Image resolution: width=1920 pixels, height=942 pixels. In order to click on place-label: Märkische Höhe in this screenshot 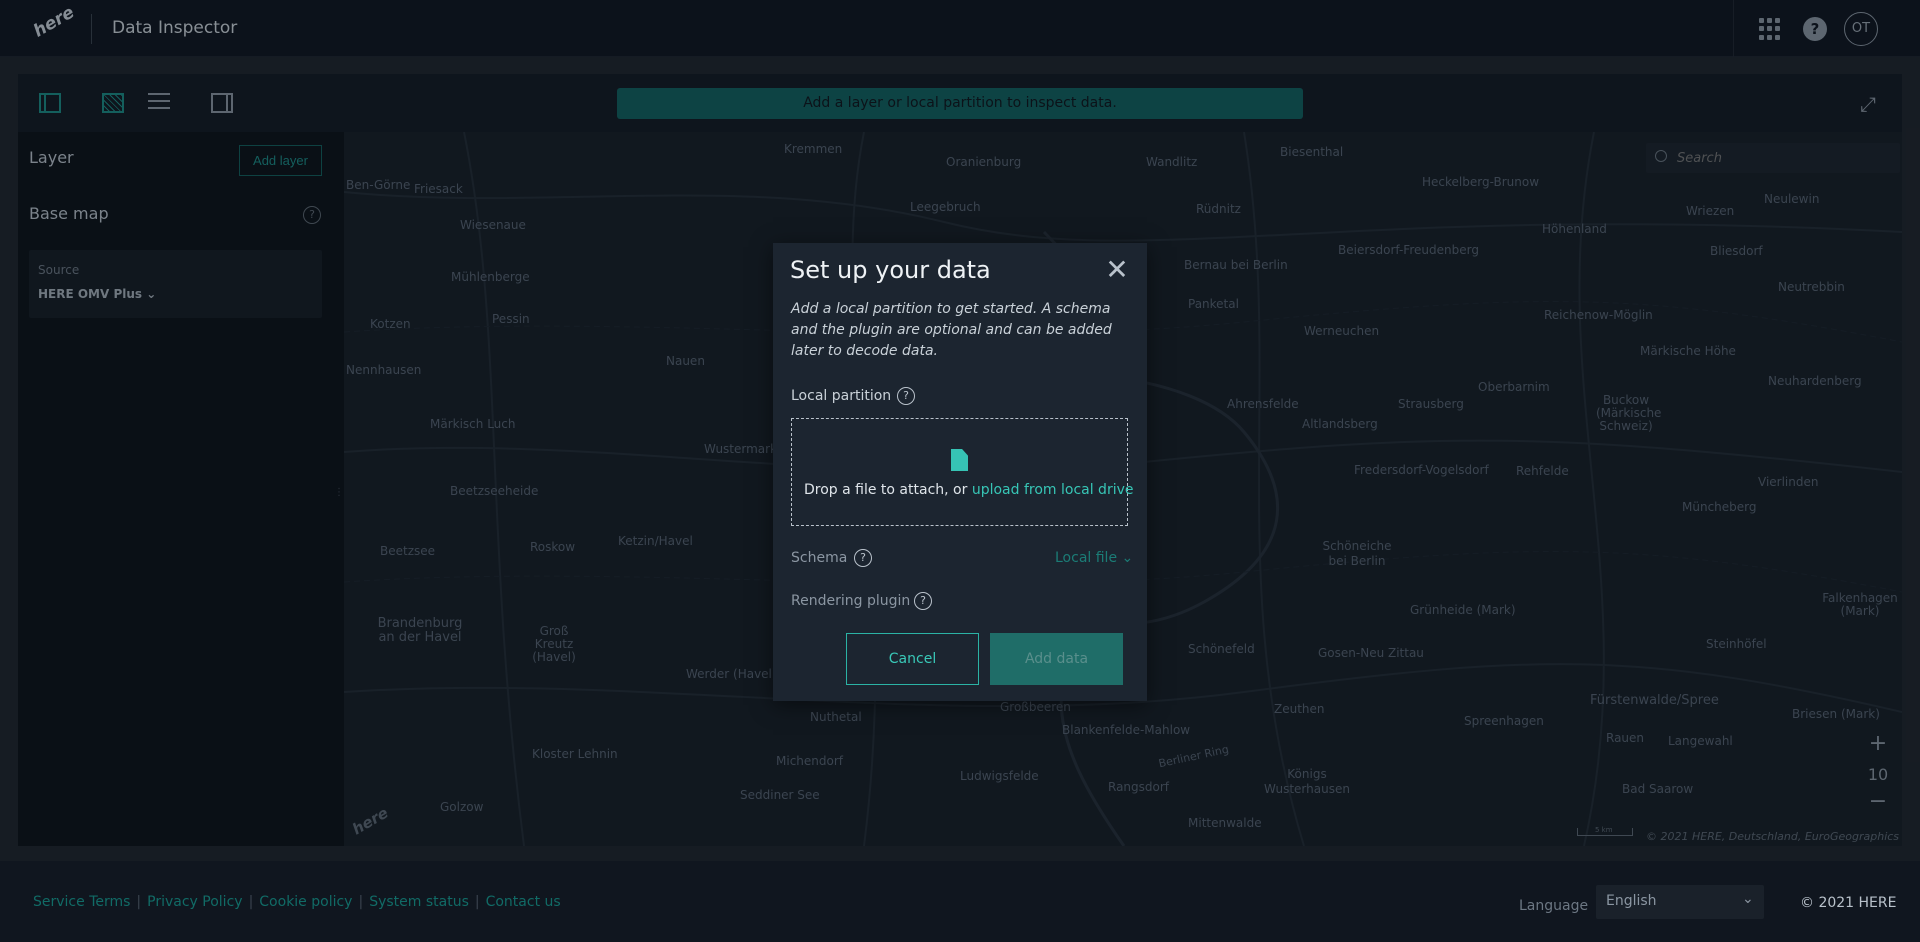, I will do `click(1688, 351)`.